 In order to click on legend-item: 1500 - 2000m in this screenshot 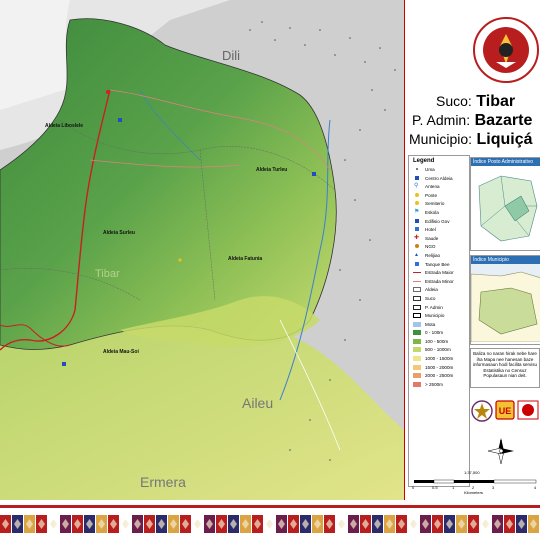, I will do `click(439, 368)`.